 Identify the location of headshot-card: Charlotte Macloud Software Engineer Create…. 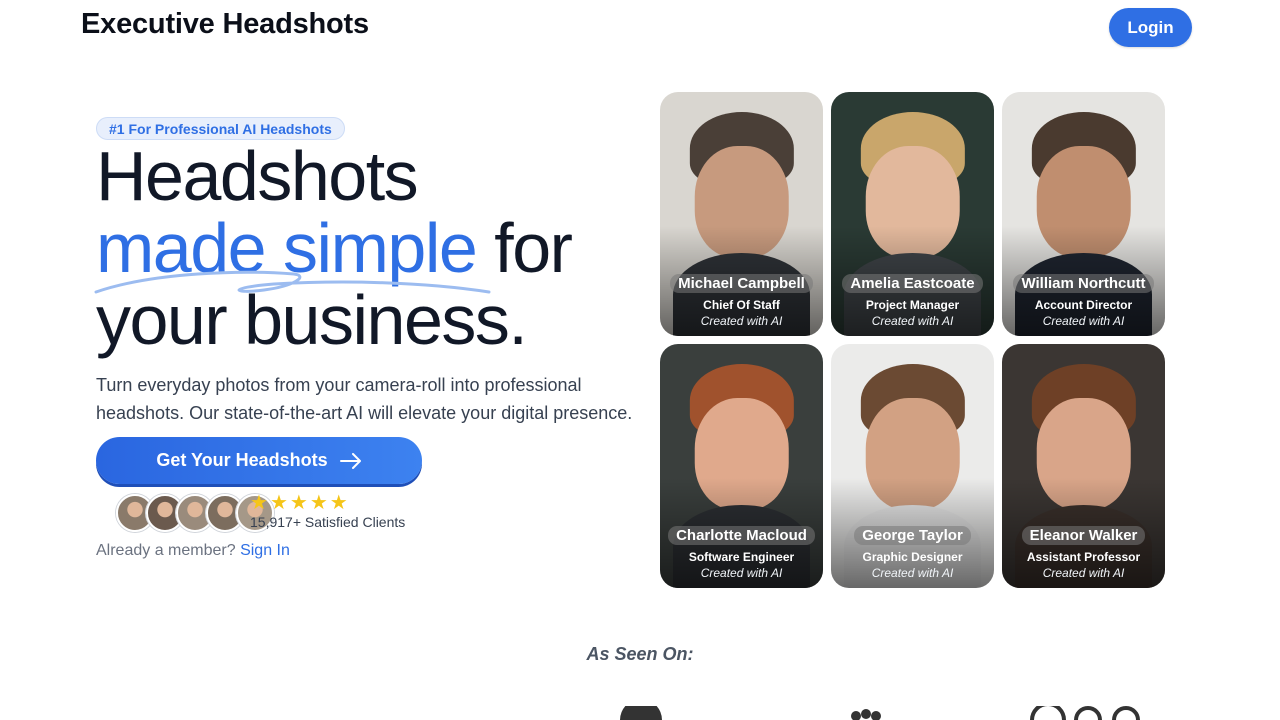
(741, 466).